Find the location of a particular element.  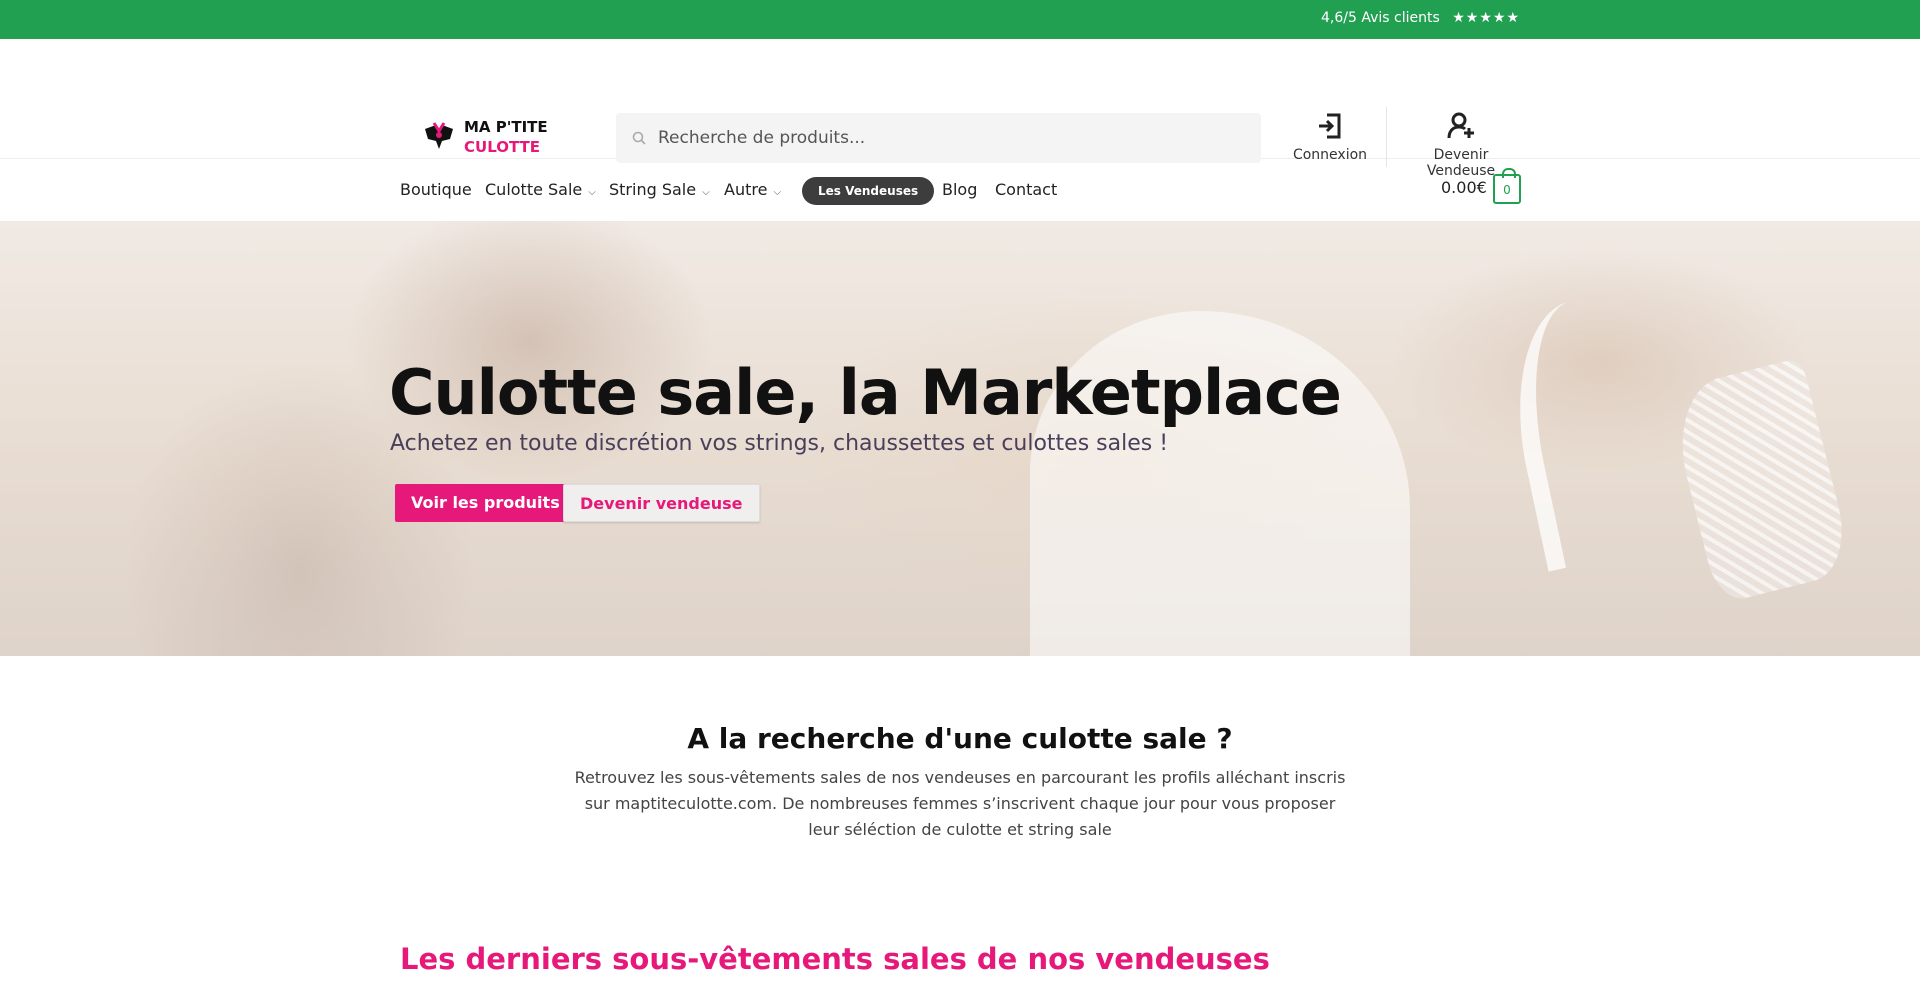

view-products-button: Voir les produits is located at coordinates (485, 503).